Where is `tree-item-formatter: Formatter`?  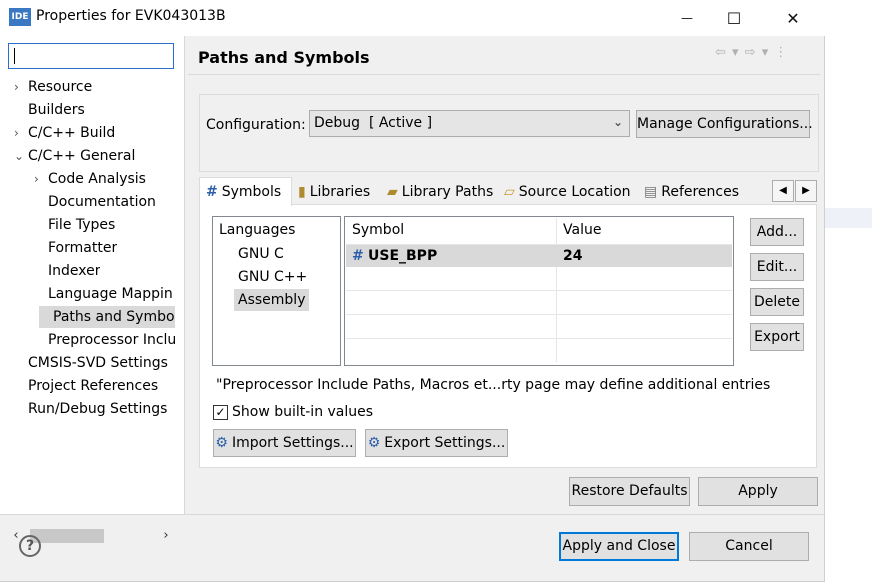
tree-item-formatter: Formatter is located at coordinates (75, 248).